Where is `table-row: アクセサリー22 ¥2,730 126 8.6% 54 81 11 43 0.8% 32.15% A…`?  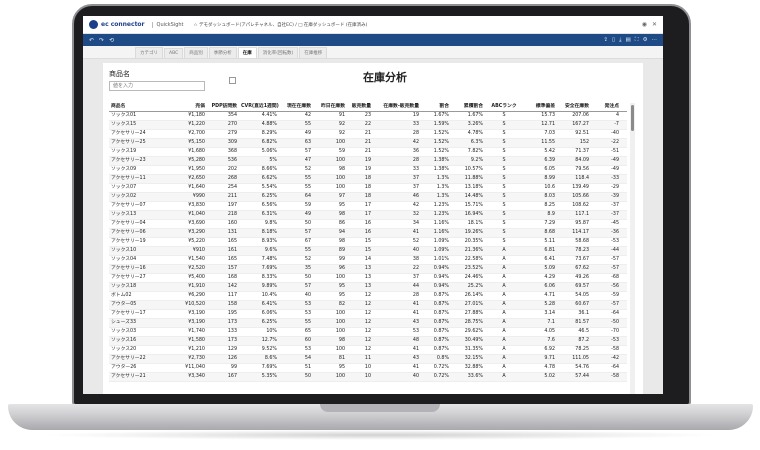 table-row: アクセサリー22 ¥2,730 126 8.6% 54 81 11 43 0.8% 32.15% A… is located at coordinates (368, 359).